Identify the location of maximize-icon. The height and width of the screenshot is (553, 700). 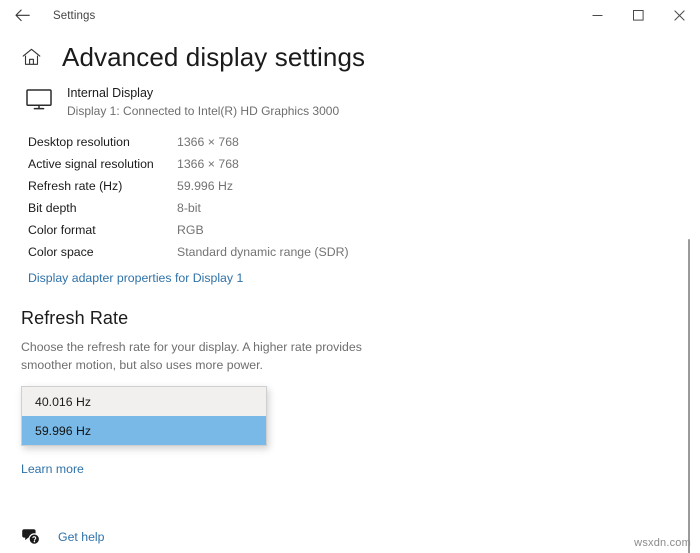
(638, 15).